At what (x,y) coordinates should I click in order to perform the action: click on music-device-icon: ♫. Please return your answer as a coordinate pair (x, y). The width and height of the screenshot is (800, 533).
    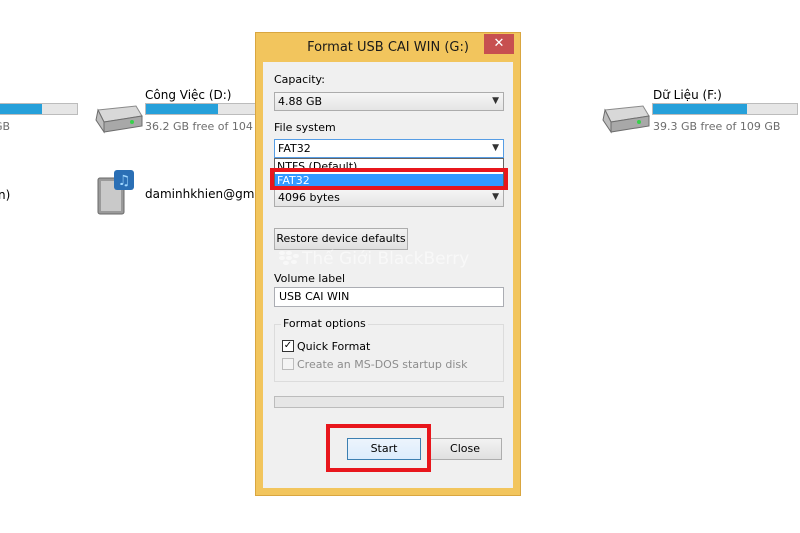
    Looking at the image, I should click on (115, 192).